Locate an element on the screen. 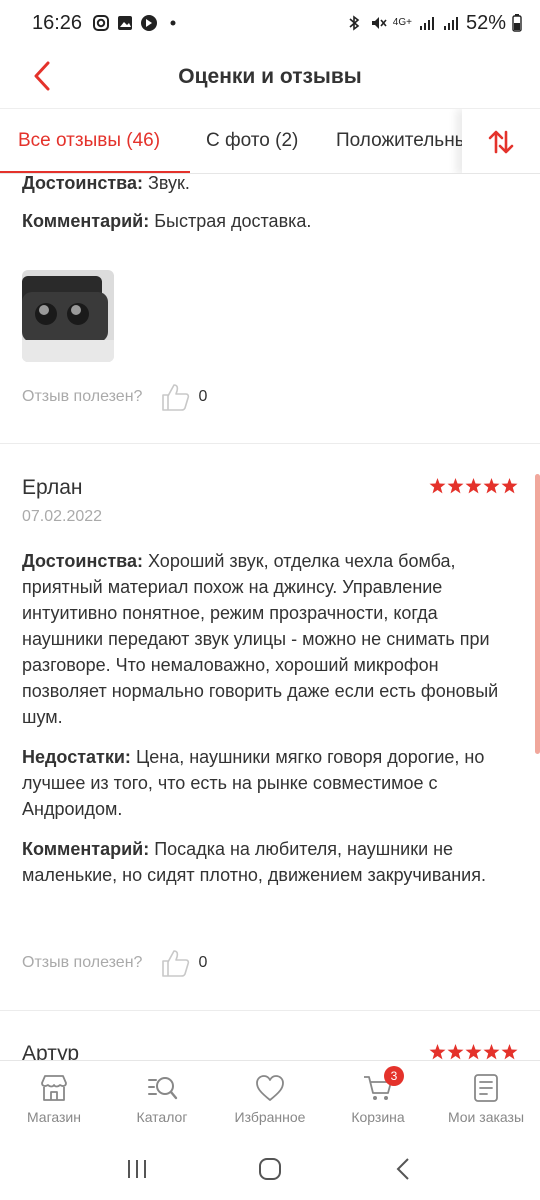 The height and width of the screenshot is (1200, 540). sort-button is located at coordinates (501, 141).